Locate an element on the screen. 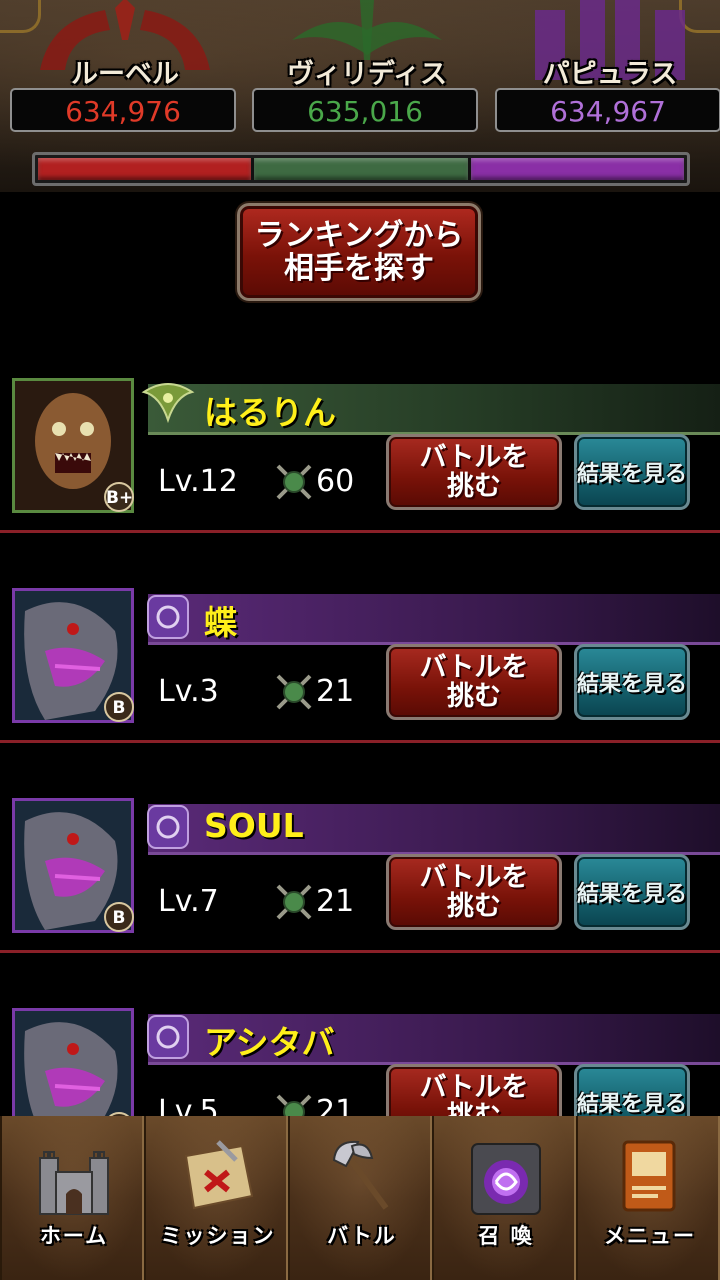  opponent-name-bar: アシタバ is located at coordinates (430, 1035).